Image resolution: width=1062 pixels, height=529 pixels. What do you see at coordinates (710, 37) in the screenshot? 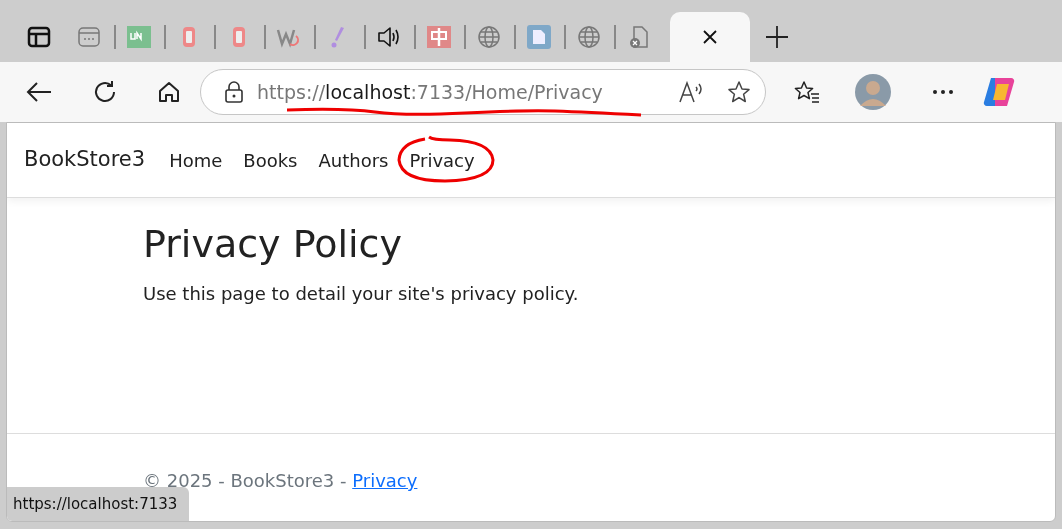
I see `close-icon` at bounding box center [710, 37].